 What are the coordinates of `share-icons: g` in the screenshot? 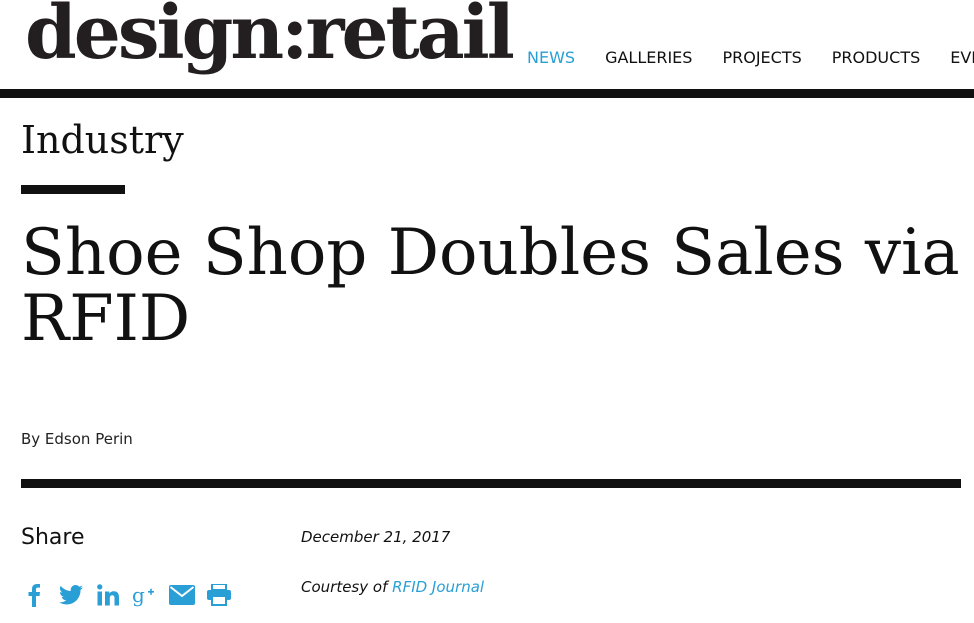 It's located at (132, 595).